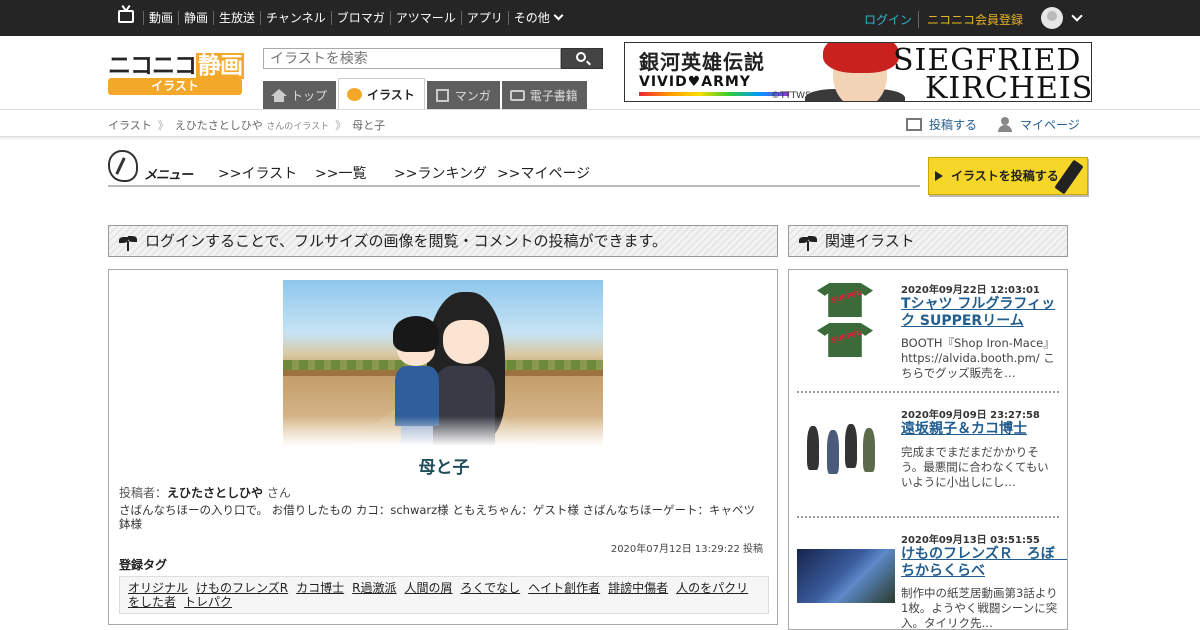 This screenshot has width=1200, height=630. Describe the element at coordinates (440, 173) in the screenshot. I see `menu-link-ranking: >>ランキング` at that location.